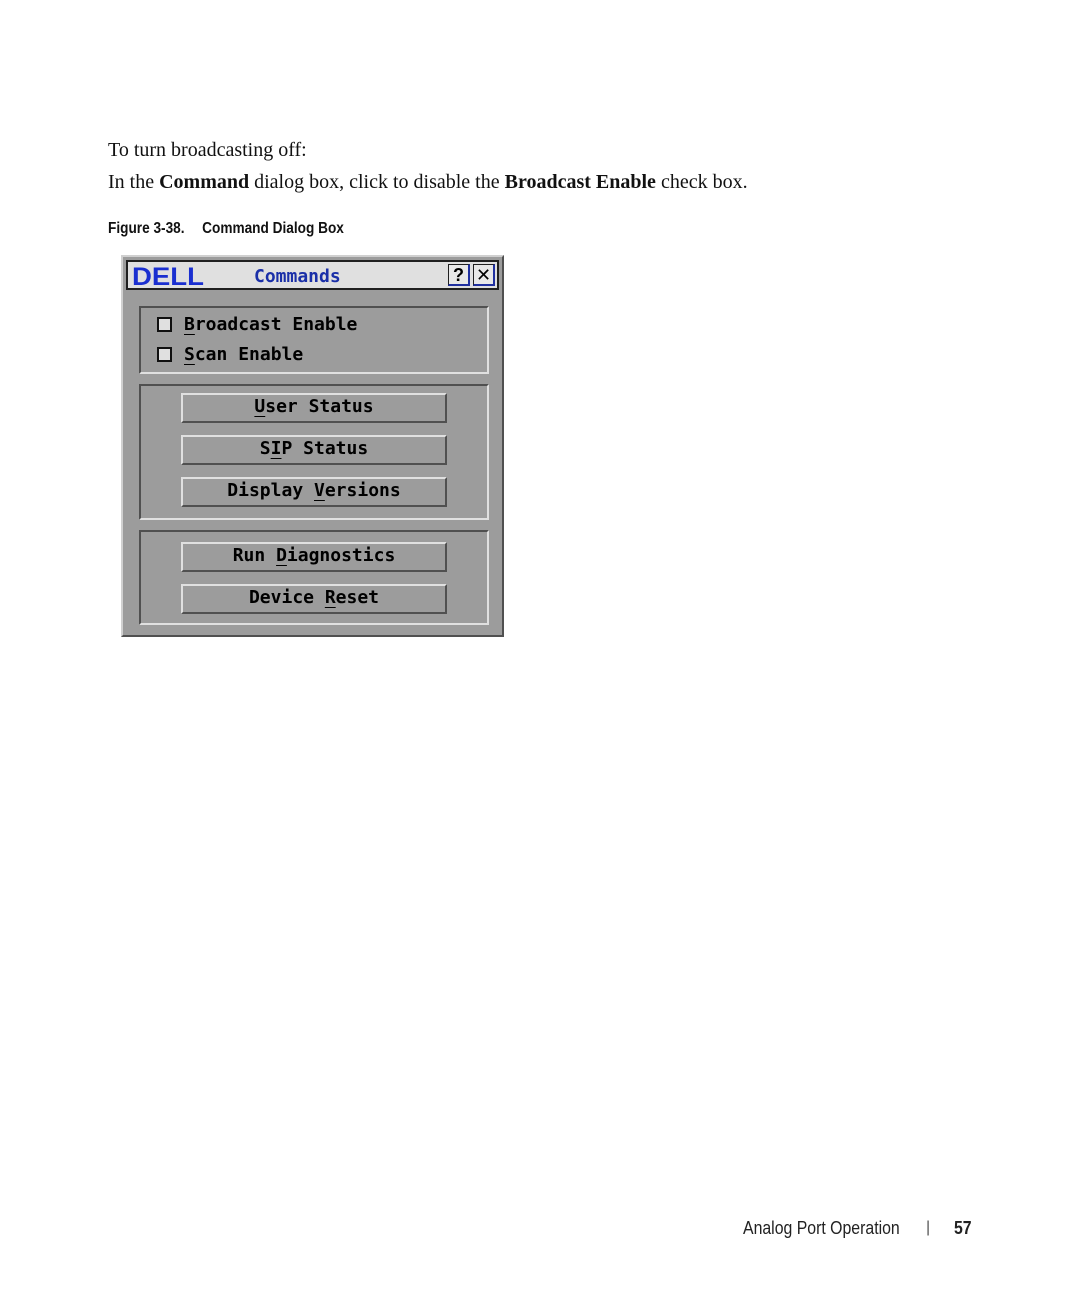 Image resolution: width=1080 pixels, height=1296 pixels. I want to click on close-button: ✕, so click(484, 275).